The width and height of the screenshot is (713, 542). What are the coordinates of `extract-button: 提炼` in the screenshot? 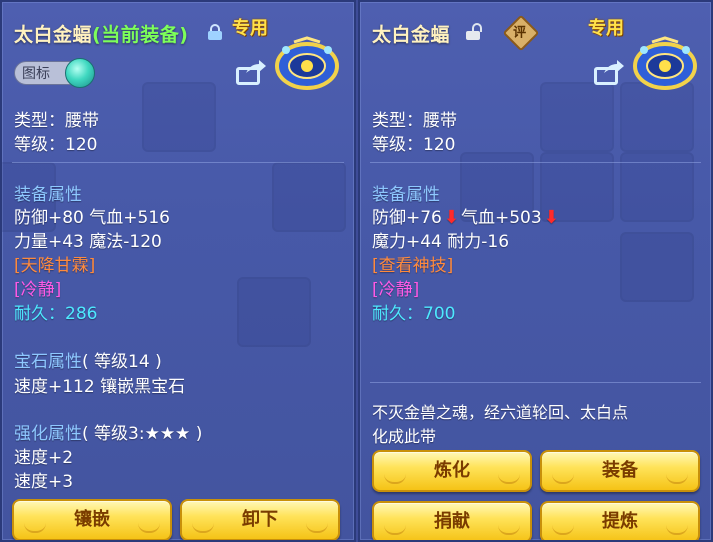 It's located at (620, 520).